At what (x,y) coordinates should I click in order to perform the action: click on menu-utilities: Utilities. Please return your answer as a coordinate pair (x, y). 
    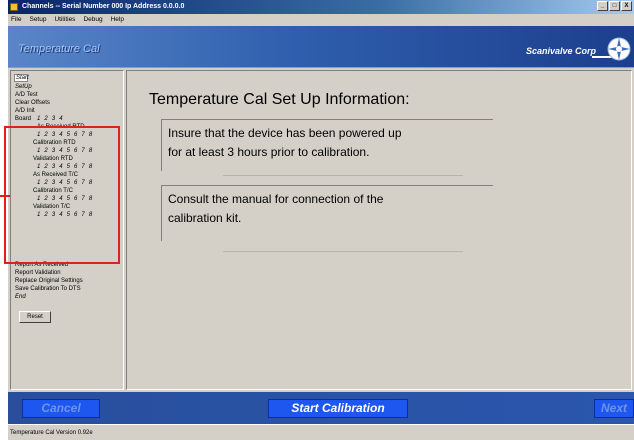
    Looking at the image, I should click on (64, 20).